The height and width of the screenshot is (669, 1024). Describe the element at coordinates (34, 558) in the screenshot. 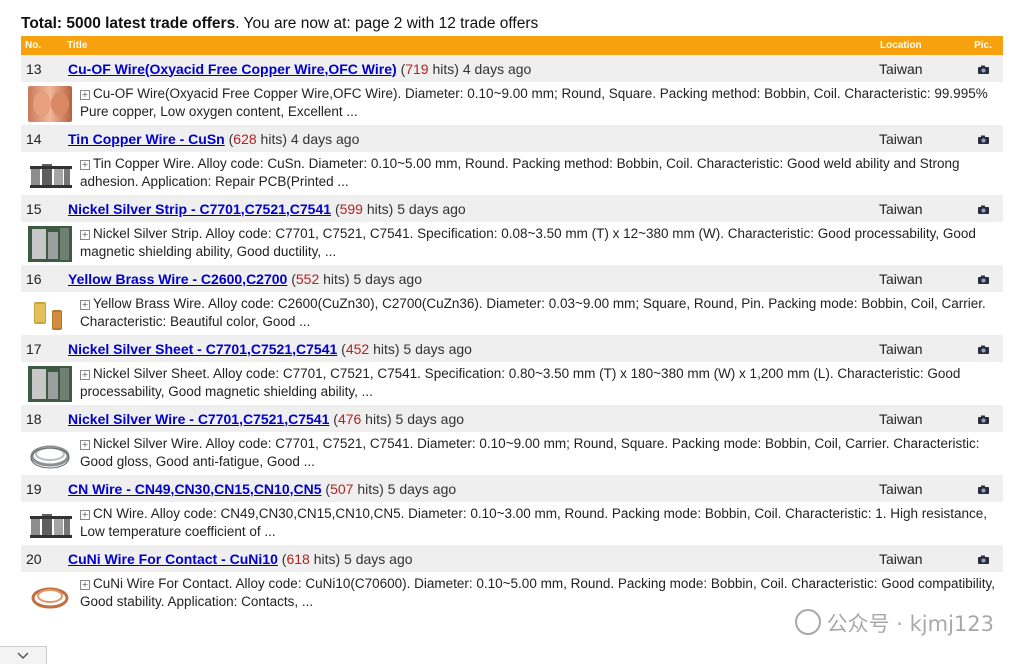

I see `offer-number: 20` at that location.